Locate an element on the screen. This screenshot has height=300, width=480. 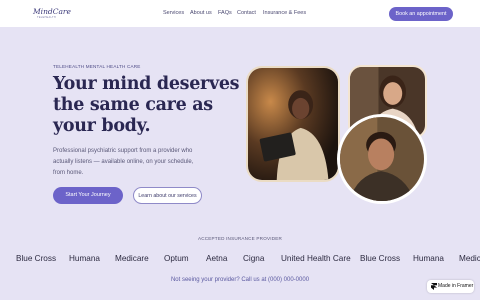
nav-link-faqs: FAQs is located at coordinates (225, 13).